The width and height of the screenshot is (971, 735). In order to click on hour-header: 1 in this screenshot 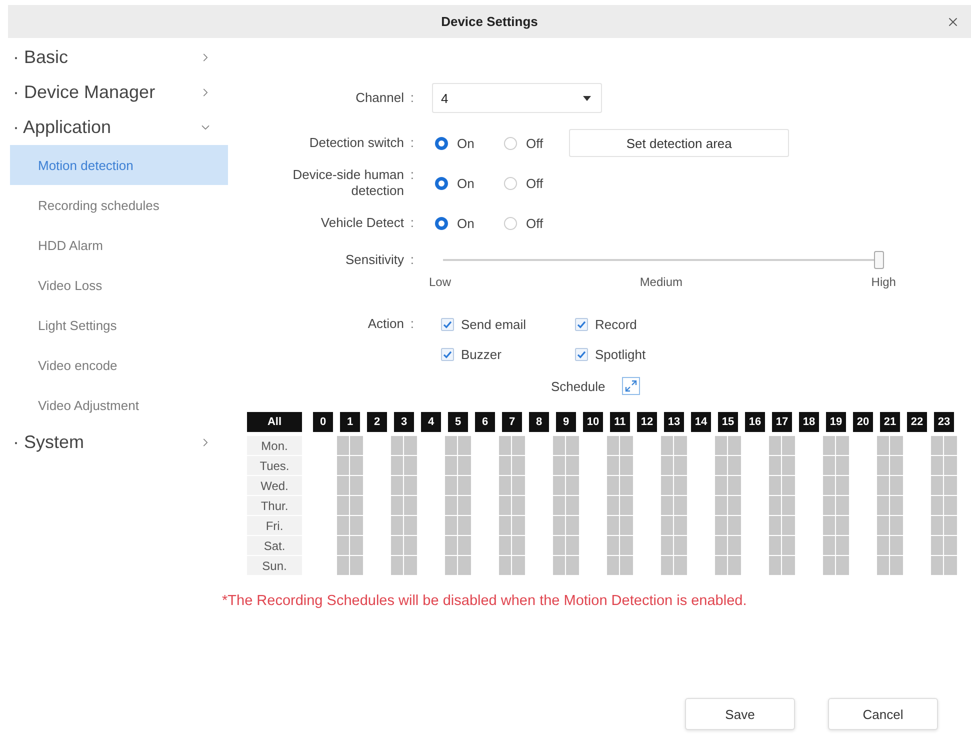, I will do `click(350, 422)`.